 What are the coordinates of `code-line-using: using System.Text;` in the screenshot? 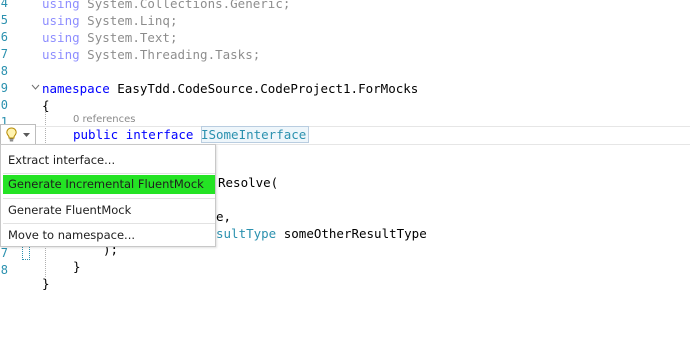 It's located at (110, 37).